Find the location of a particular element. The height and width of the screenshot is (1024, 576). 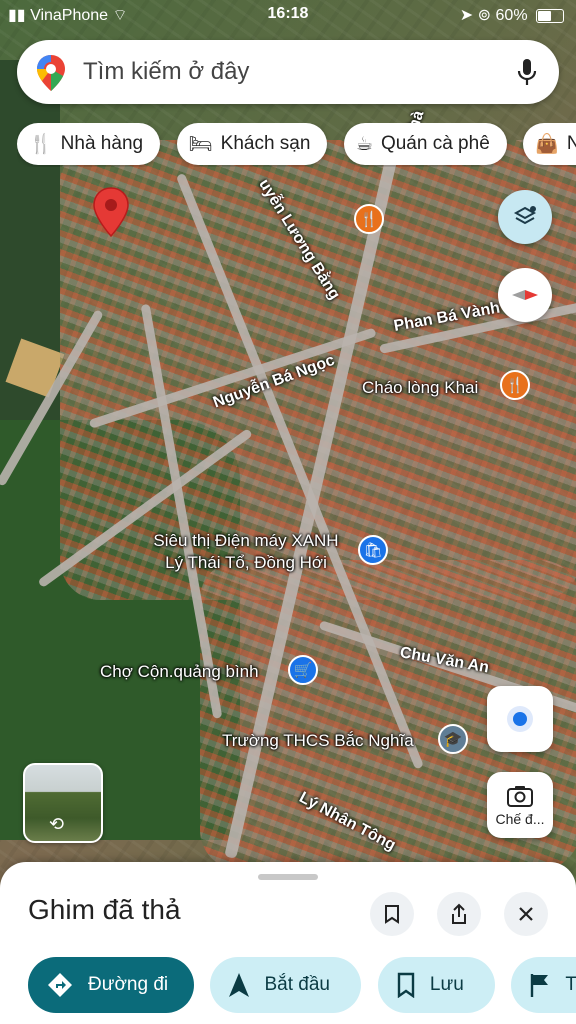

save-button: Lưu is located at coordinates (436, 985).